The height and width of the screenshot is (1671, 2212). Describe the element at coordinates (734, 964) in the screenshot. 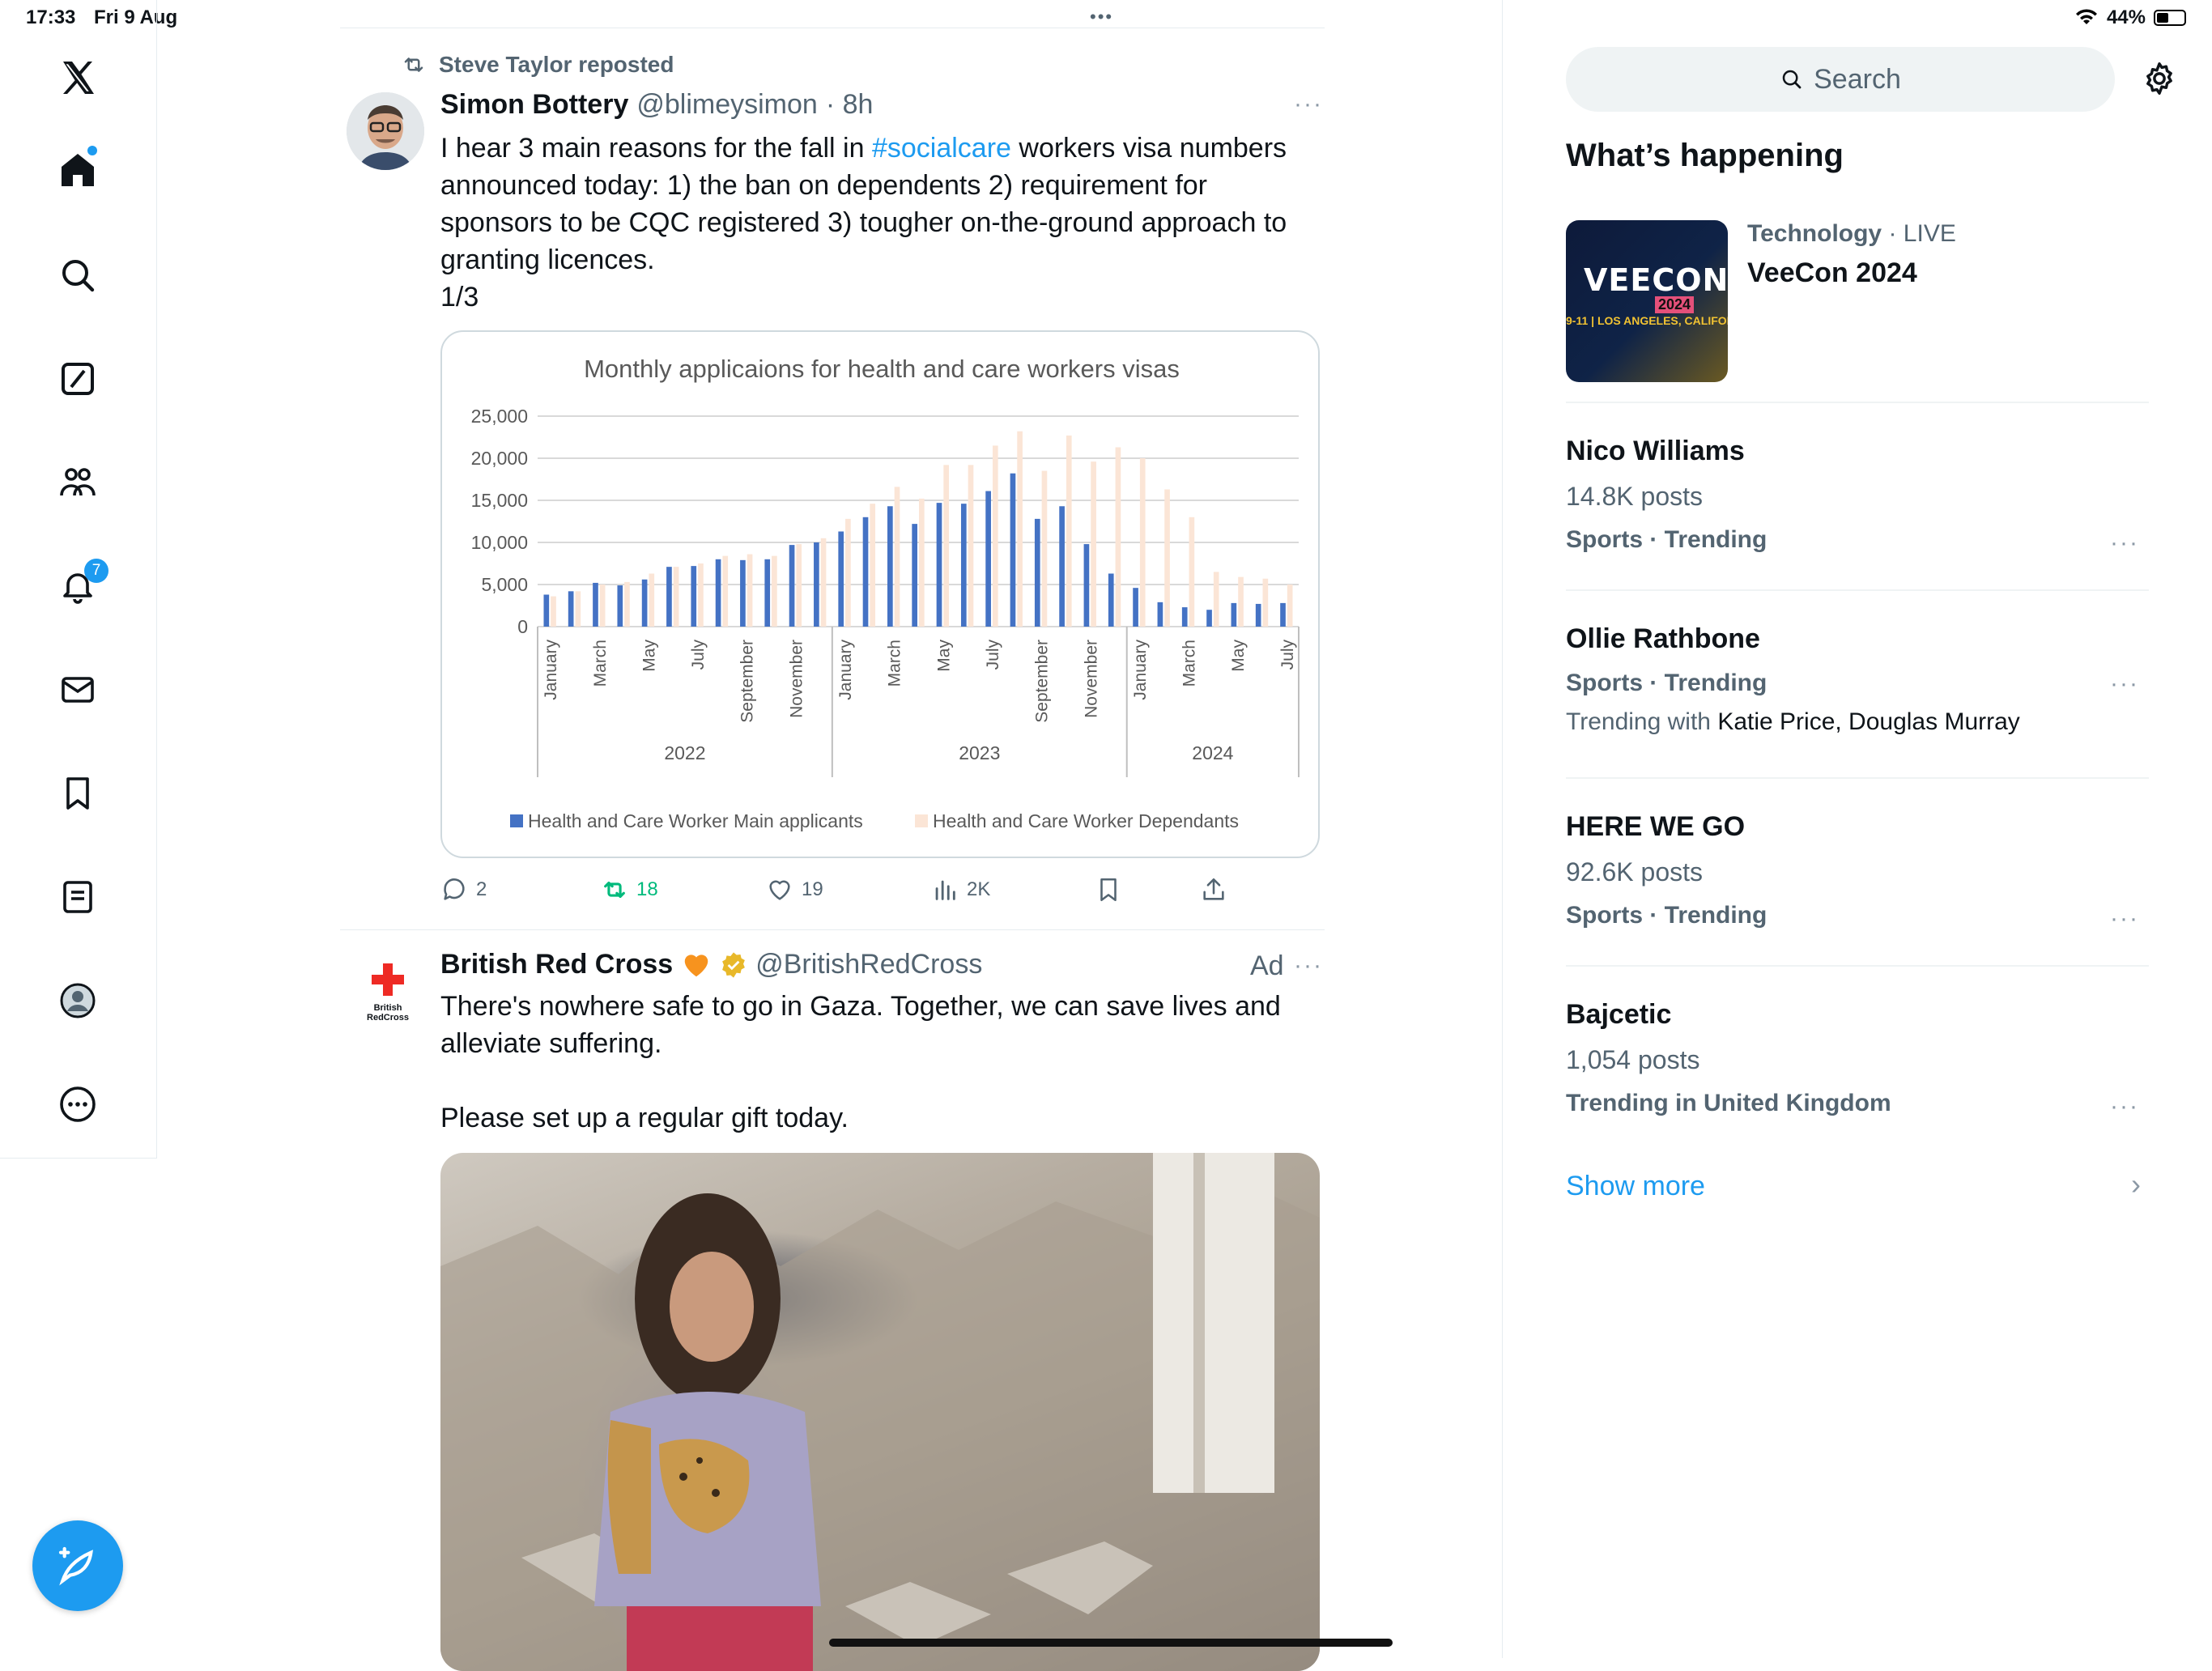

I see `verified-gold-badge-icon` at that location.